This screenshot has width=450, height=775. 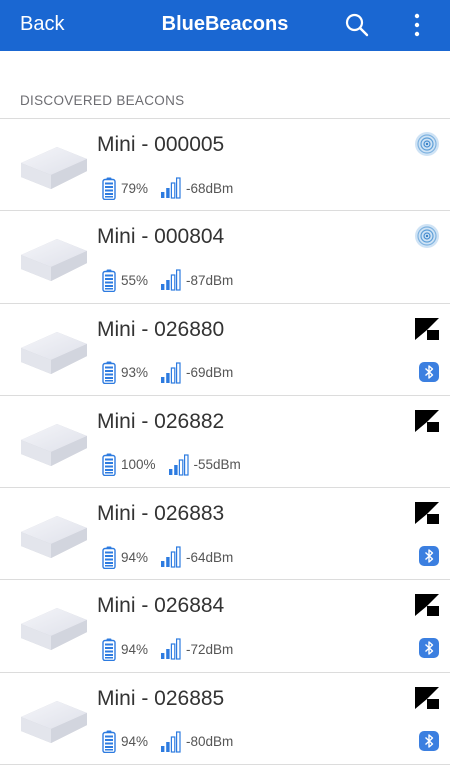 What do you see at coordinates (161, 237) in the screenshot?
I see `beacon-name: Mini - 000804` at bounding box center [161, 237].